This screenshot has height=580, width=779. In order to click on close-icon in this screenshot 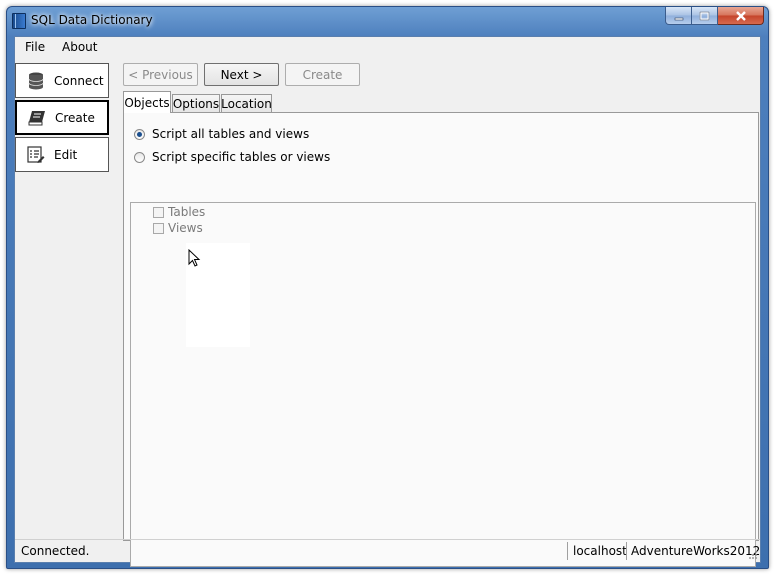, I will do `click(740, 15)`.